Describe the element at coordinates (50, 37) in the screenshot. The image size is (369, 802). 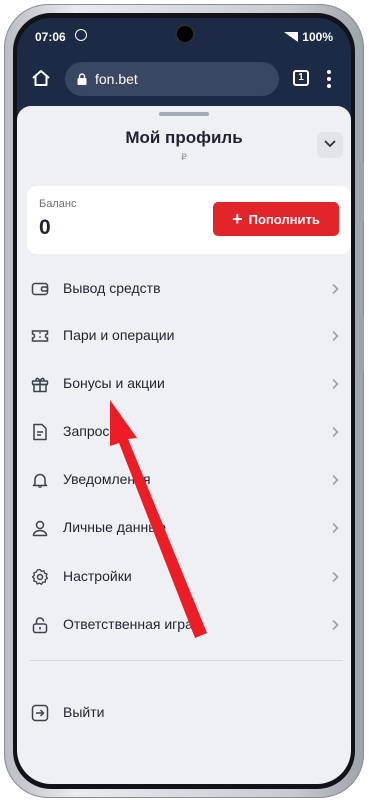
I see `status-time: 07:06` at that location.